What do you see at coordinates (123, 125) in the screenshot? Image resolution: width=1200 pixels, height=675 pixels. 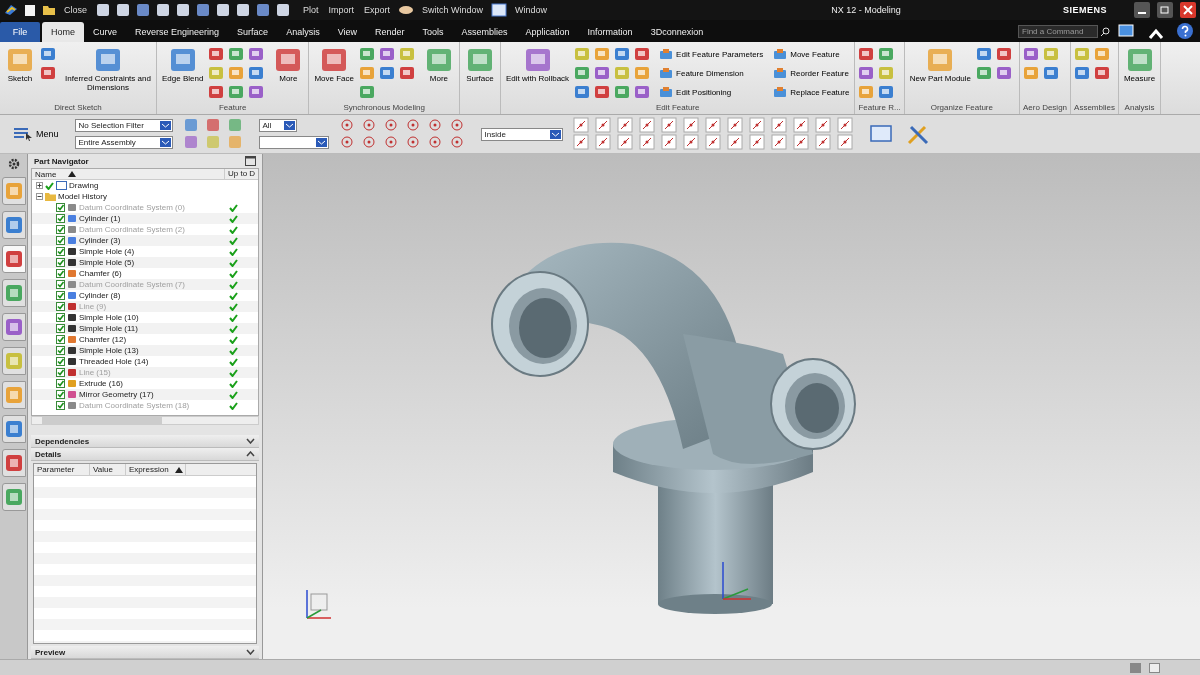 I see `selection-filter-dropdown: No Selection Filter` at bounding box center [123, 125].